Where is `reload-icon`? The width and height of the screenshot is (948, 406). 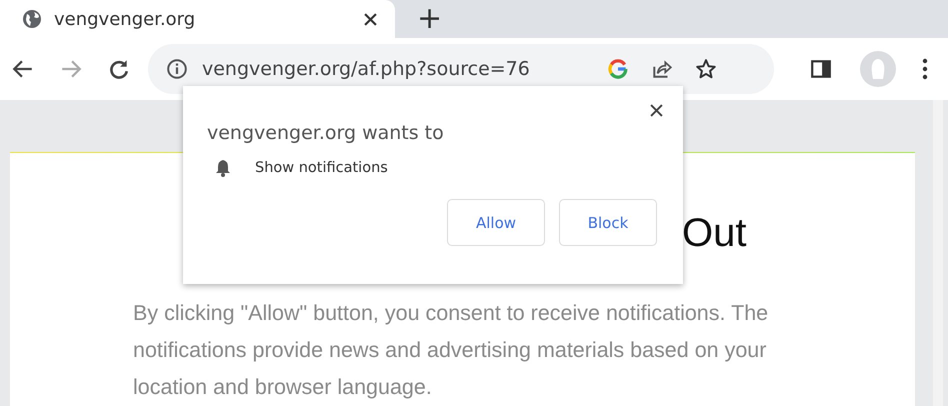
reload-icon is located at coordinates (119, 69).